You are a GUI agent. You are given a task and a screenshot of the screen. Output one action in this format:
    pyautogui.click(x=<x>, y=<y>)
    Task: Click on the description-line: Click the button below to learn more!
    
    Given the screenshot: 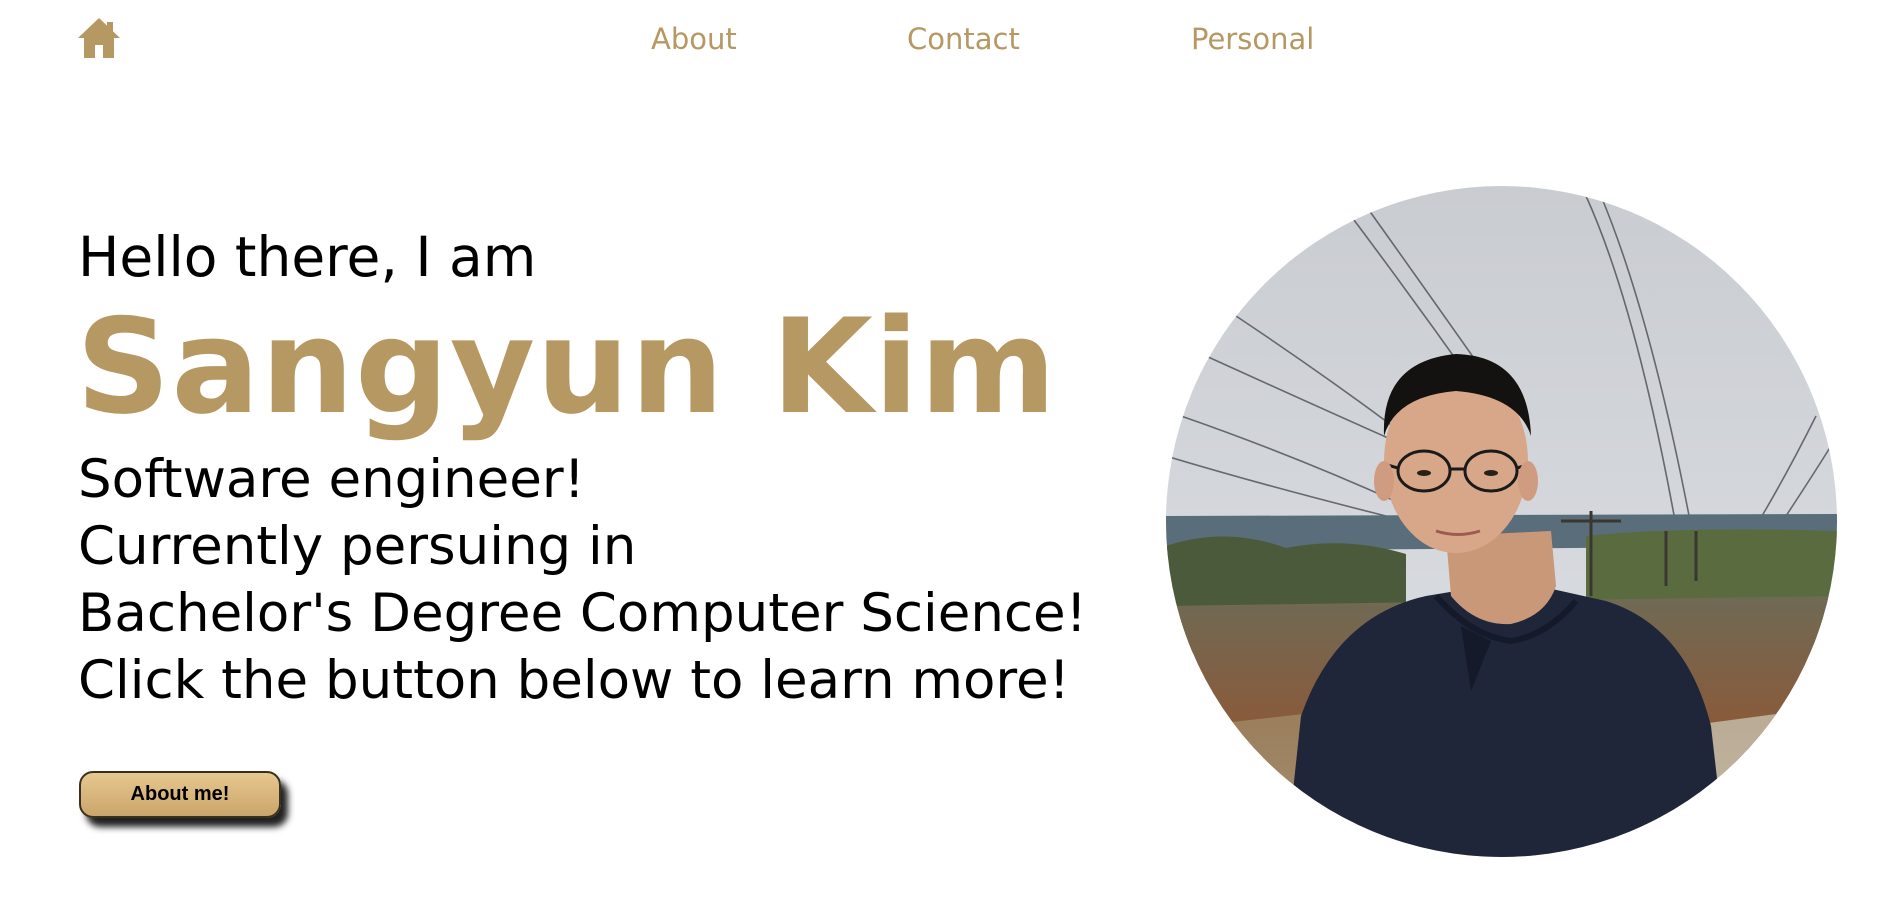 What is the action you would take?
    pyautogui.click(x=574, y=680)
    